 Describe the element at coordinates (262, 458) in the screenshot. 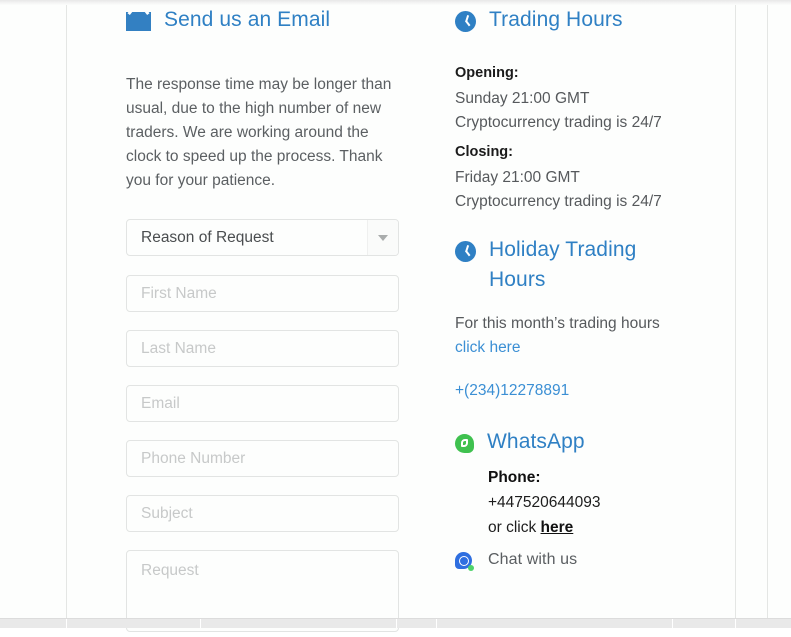

I see `phone-number-input` at that location.